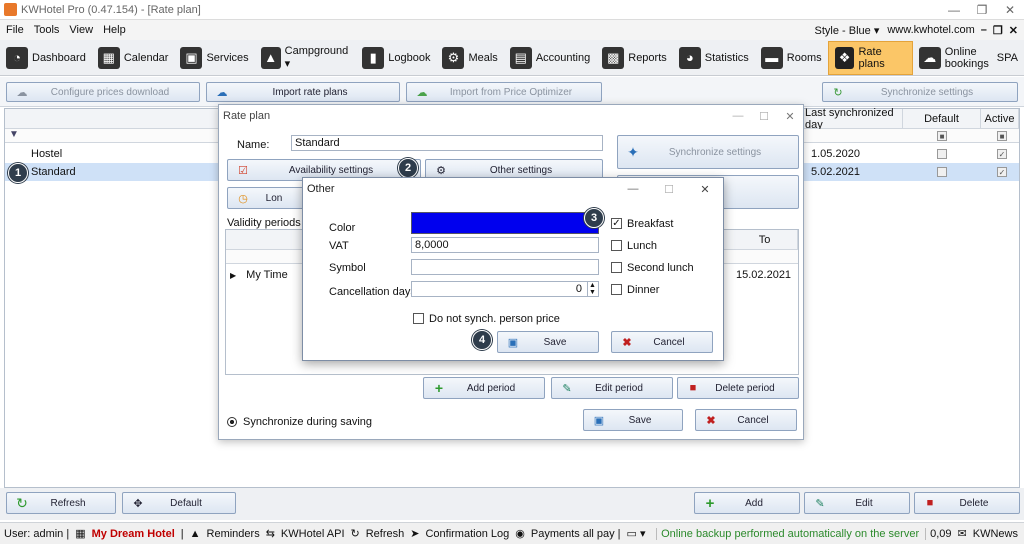 This screenshot has width=1024, height=544. I want to click on row-pointer-icon: ▶, so click(233, 275).